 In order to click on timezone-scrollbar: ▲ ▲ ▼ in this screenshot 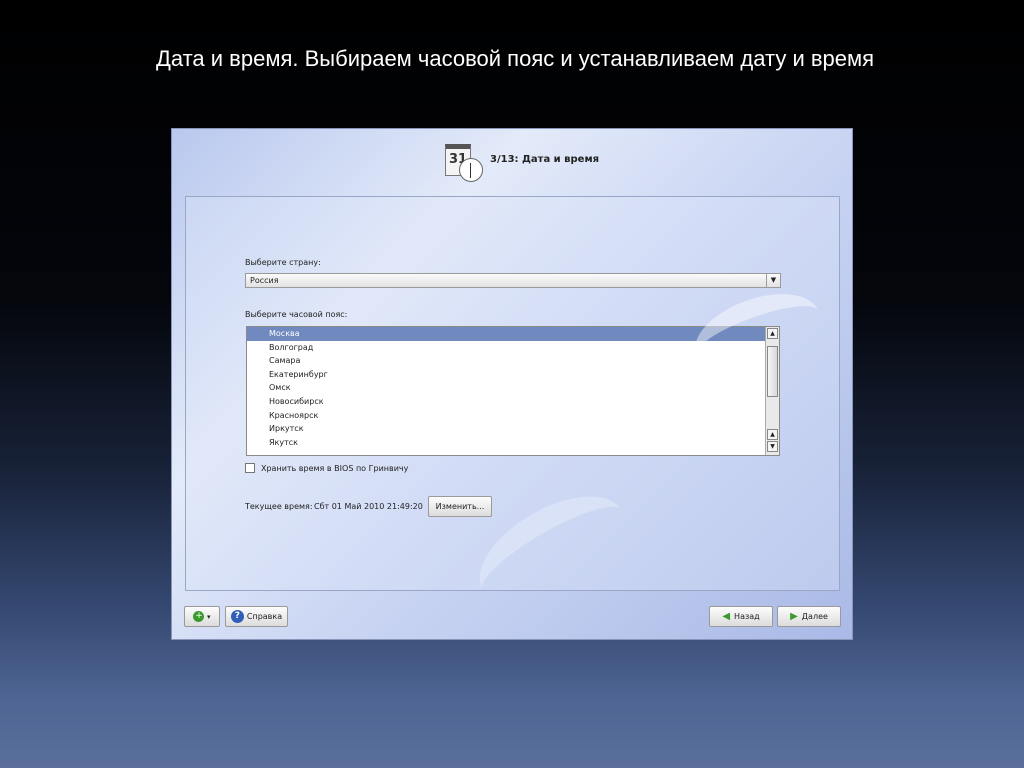, I will do `click(772, 391)`.